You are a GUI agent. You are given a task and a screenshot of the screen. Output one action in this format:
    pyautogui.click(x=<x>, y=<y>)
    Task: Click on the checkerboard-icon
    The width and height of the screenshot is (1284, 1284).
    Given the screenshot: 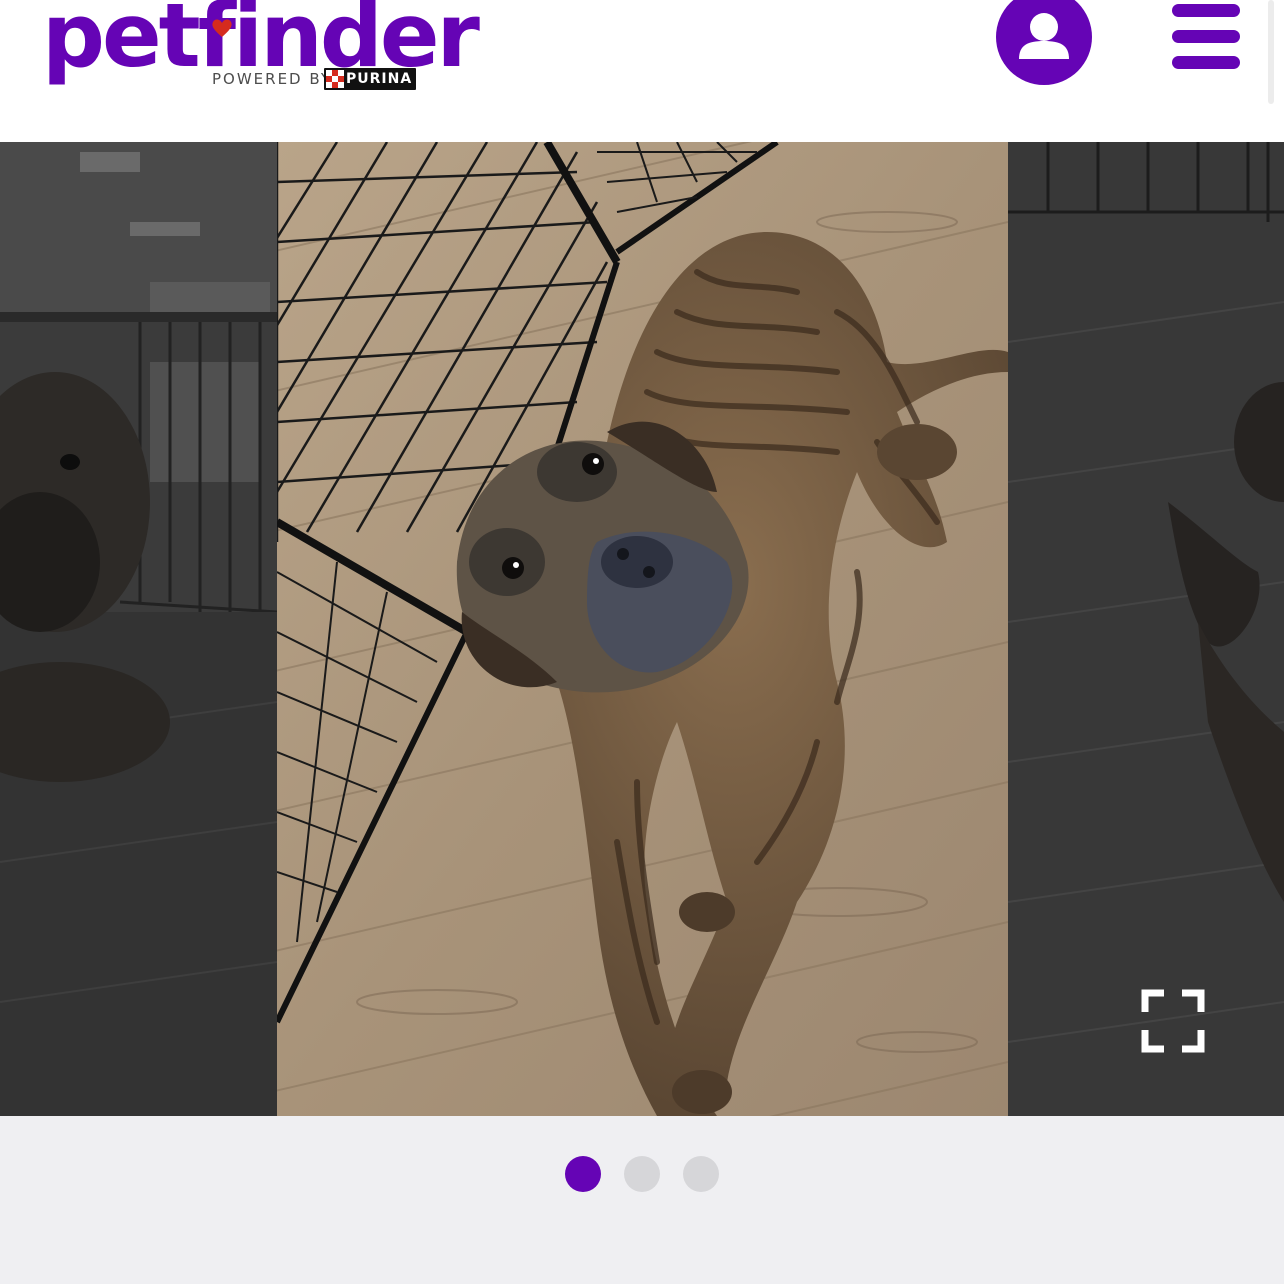 What is the action you would take?
    pyautogui.click(x=335, y=79)
    